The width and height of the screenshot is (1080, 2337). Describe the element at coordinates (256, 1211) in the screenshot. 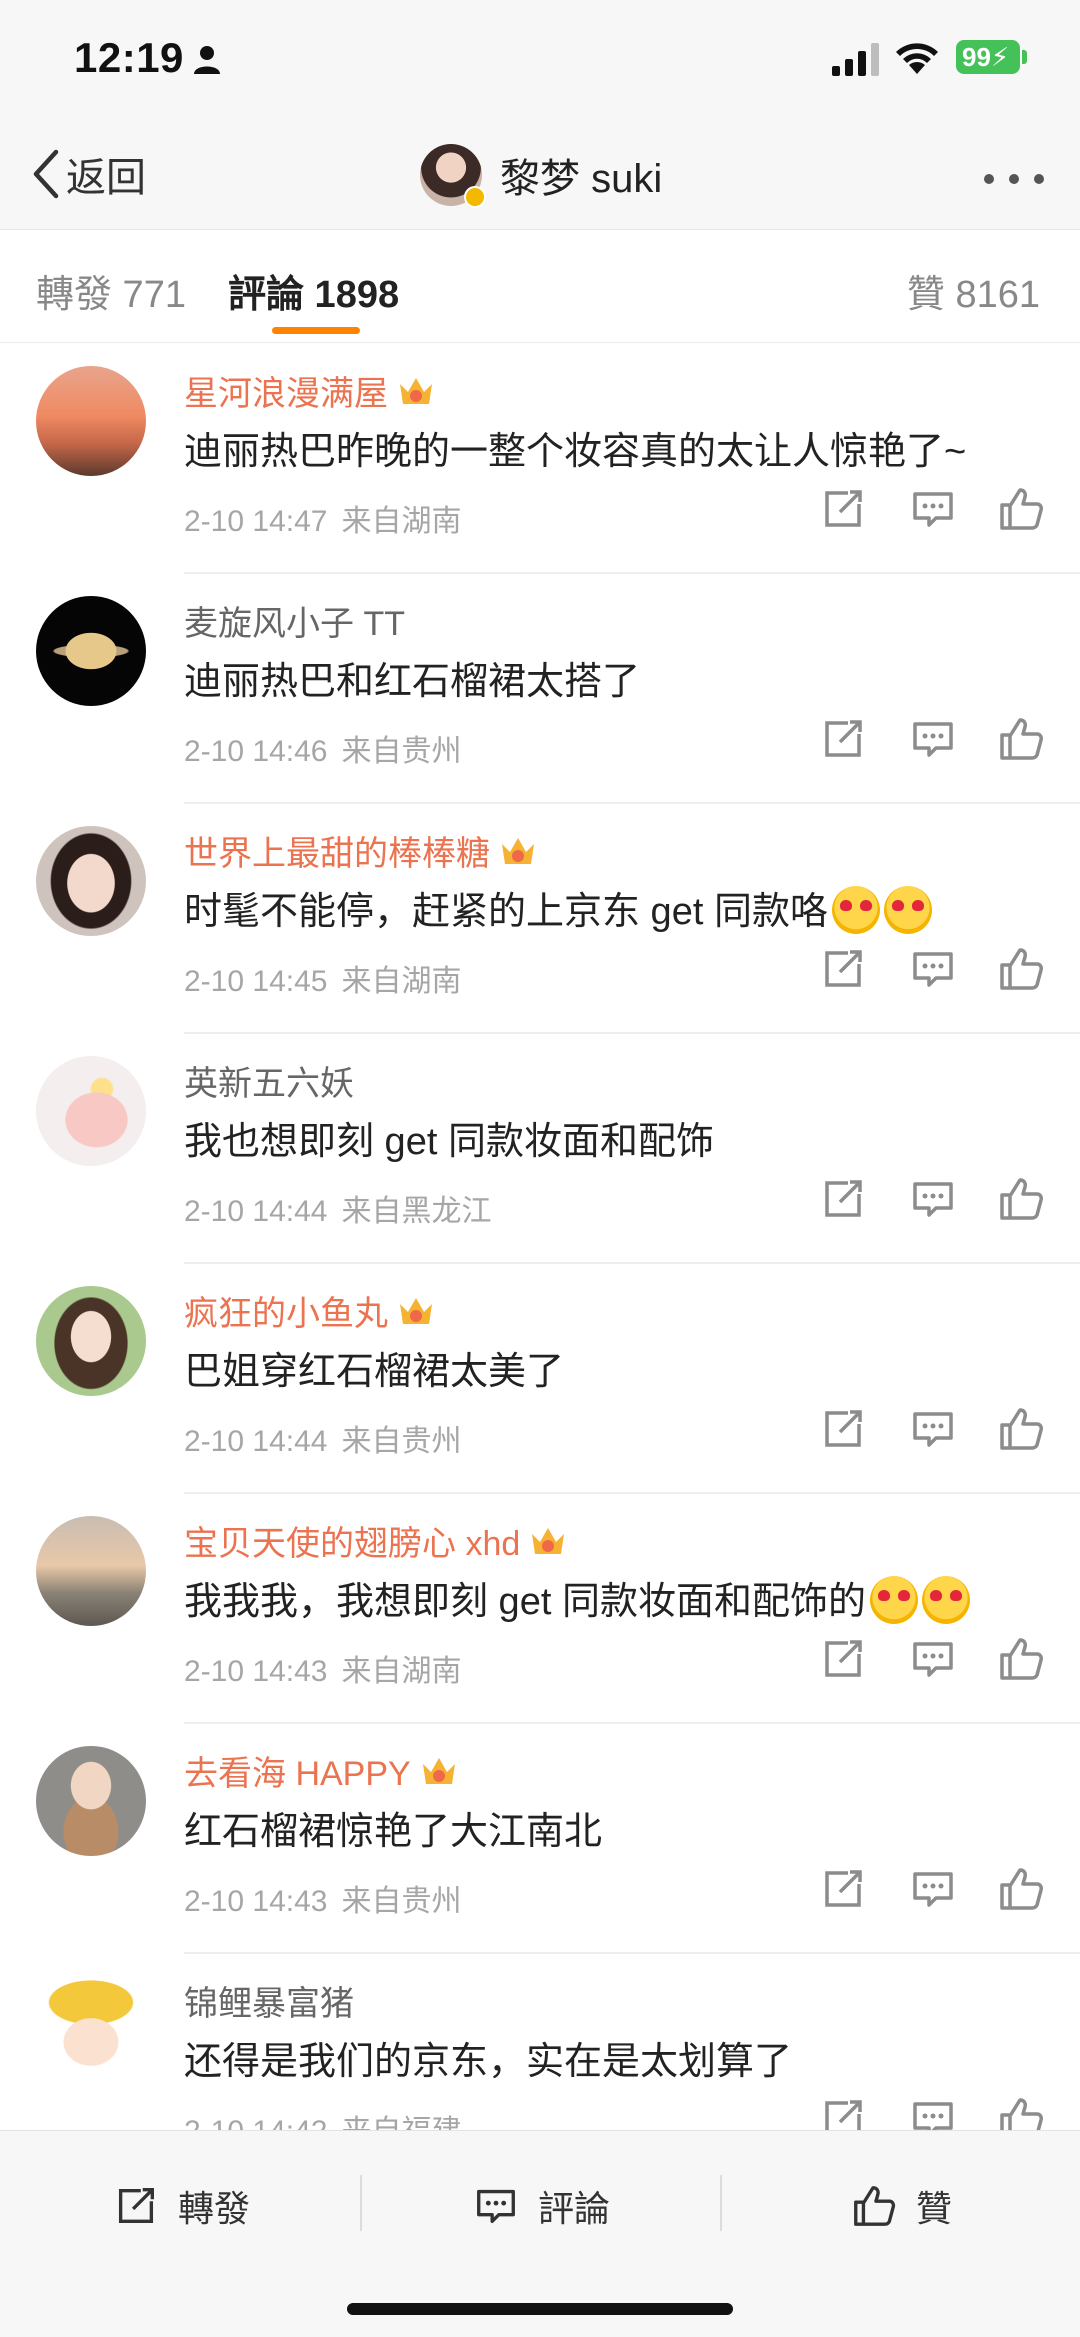

I see `comment-time: 2-10 14:44` at that location.